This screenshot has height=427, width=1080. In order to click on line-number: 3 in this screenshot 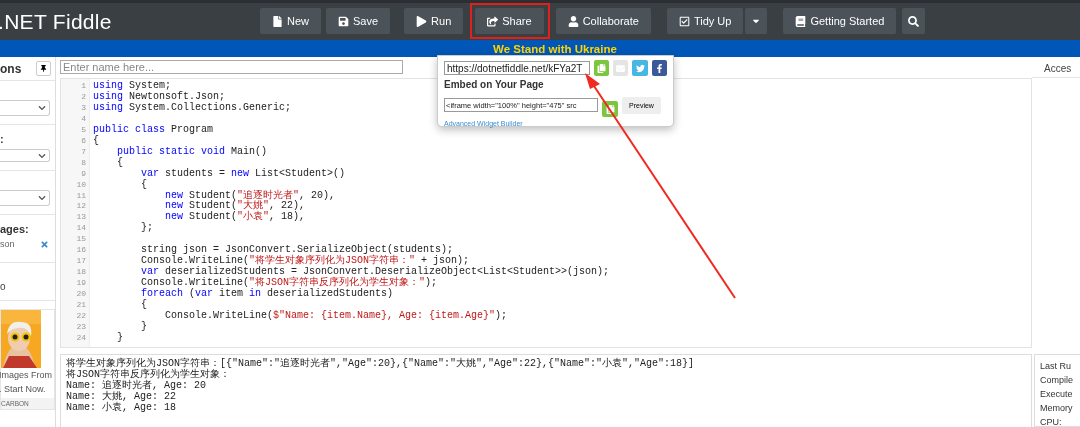, I will do `click(83, 108)`.